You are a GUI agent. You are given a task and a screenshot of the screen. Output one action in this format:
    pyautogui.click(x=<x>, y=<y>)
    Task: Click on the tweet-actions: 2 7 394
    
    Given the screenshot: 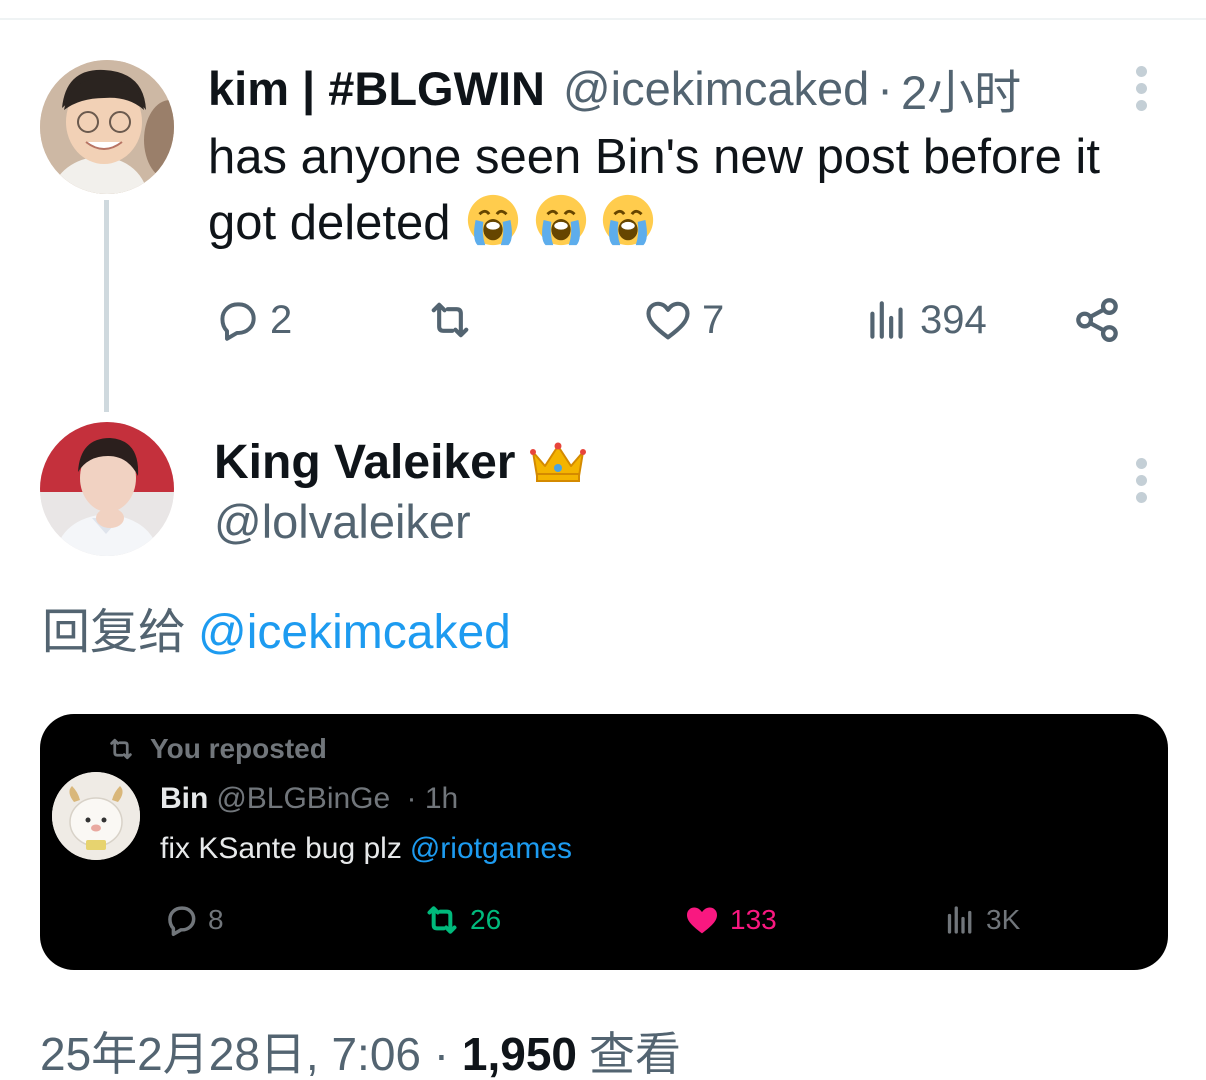 What is the action you would take?
    pyautogui.click(x=672, y=320)
    